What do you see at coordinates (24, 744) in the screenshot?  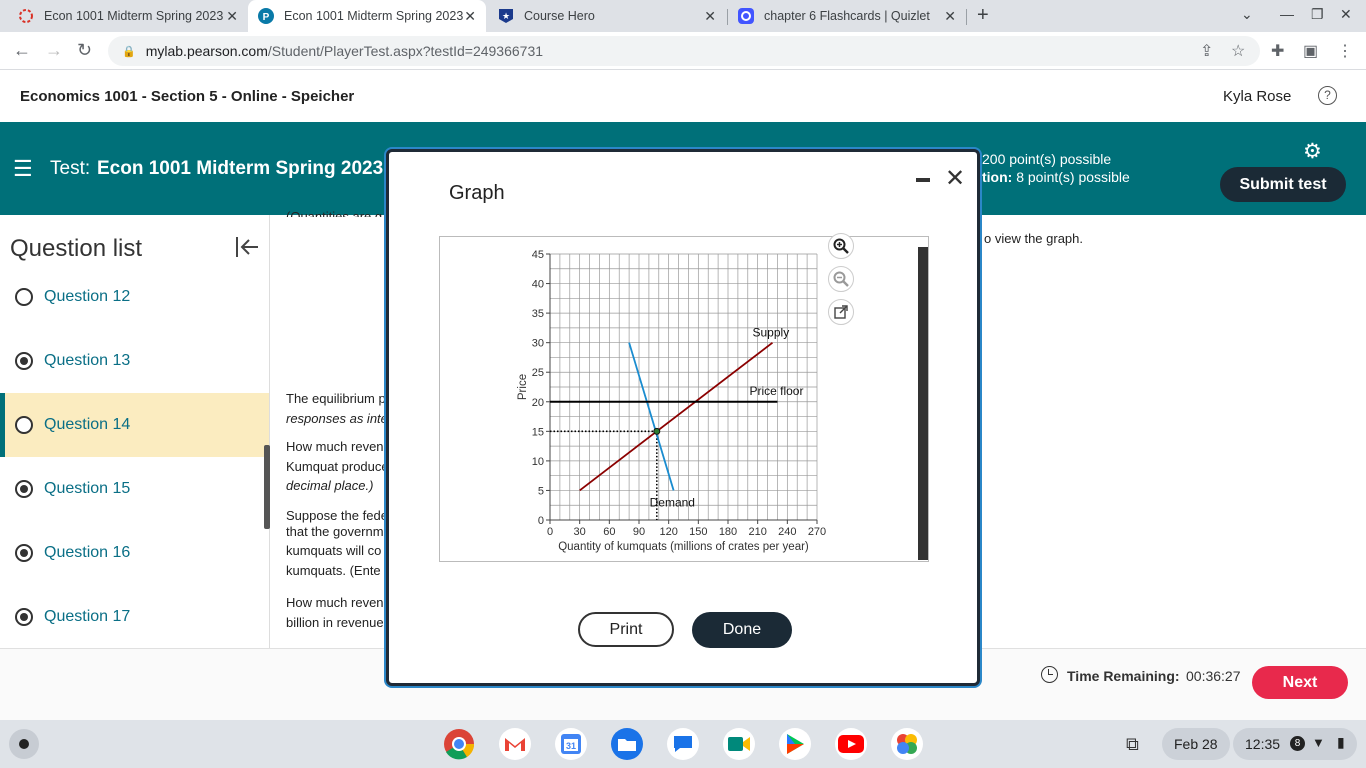 I see `launcher-icon` at bounding box center [24, 744].